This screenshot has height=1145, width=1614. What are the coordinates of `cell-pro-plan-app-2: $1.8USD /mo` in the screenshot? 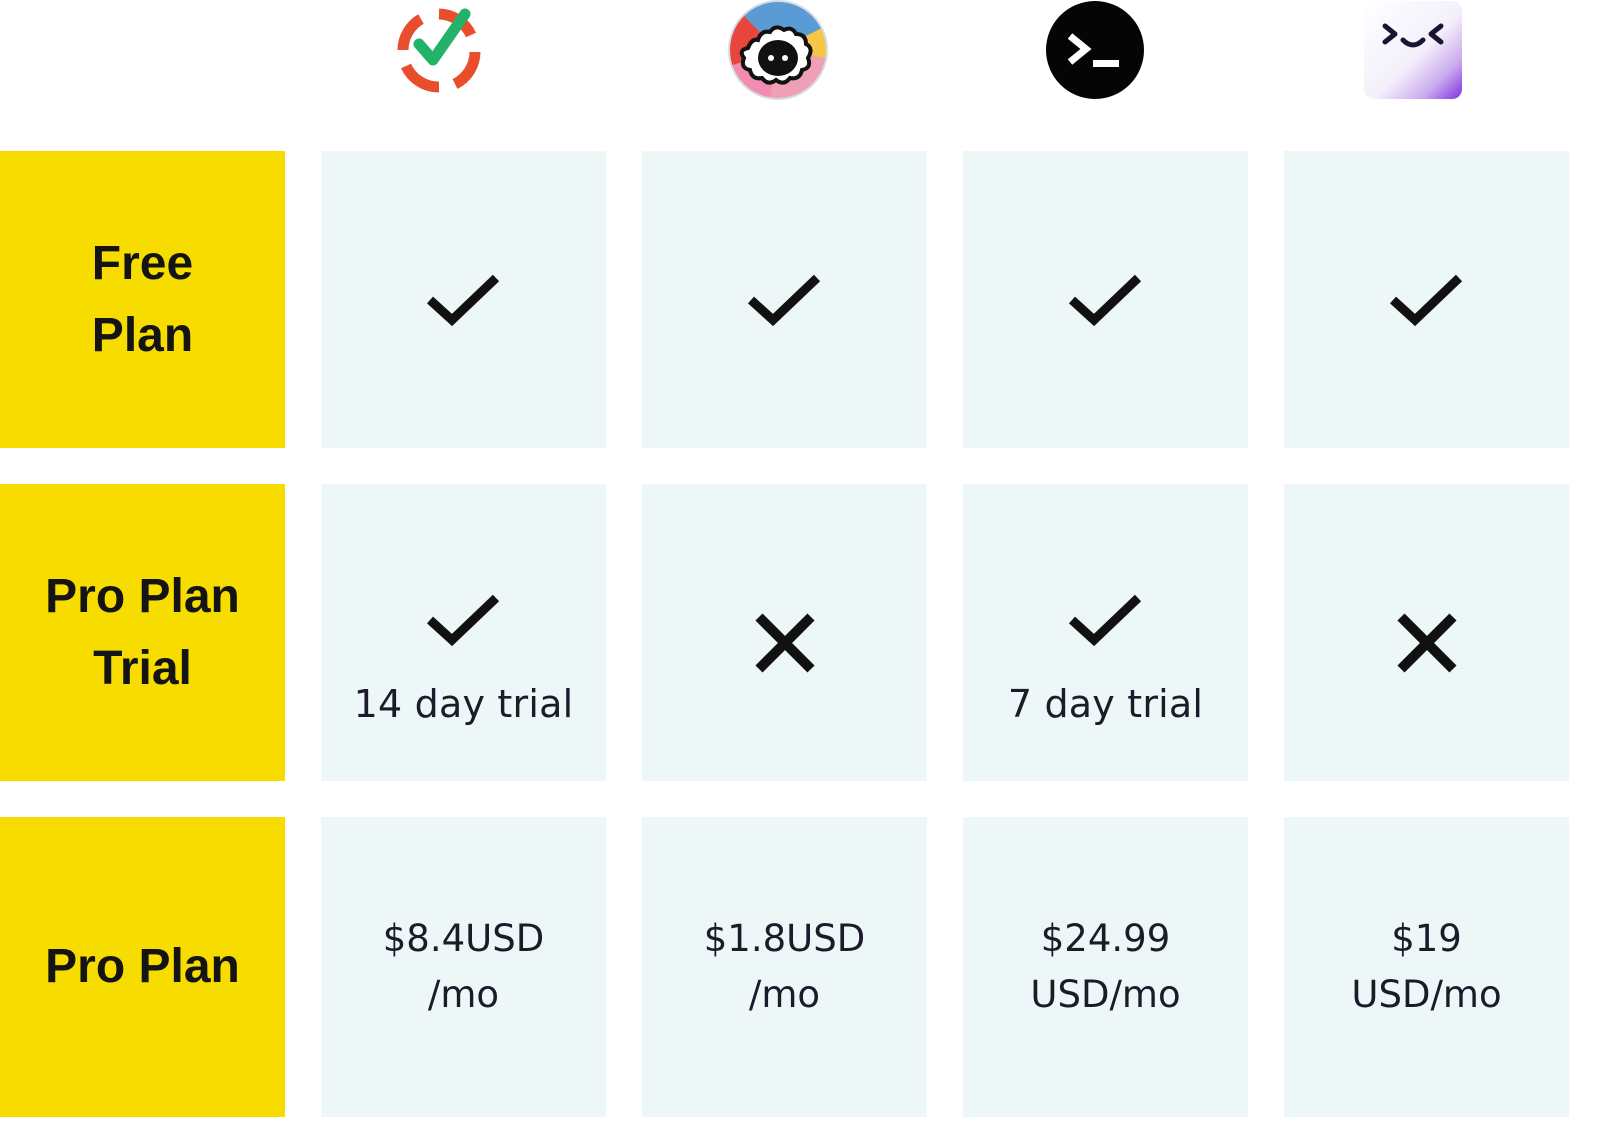 It's located at (784, 967).